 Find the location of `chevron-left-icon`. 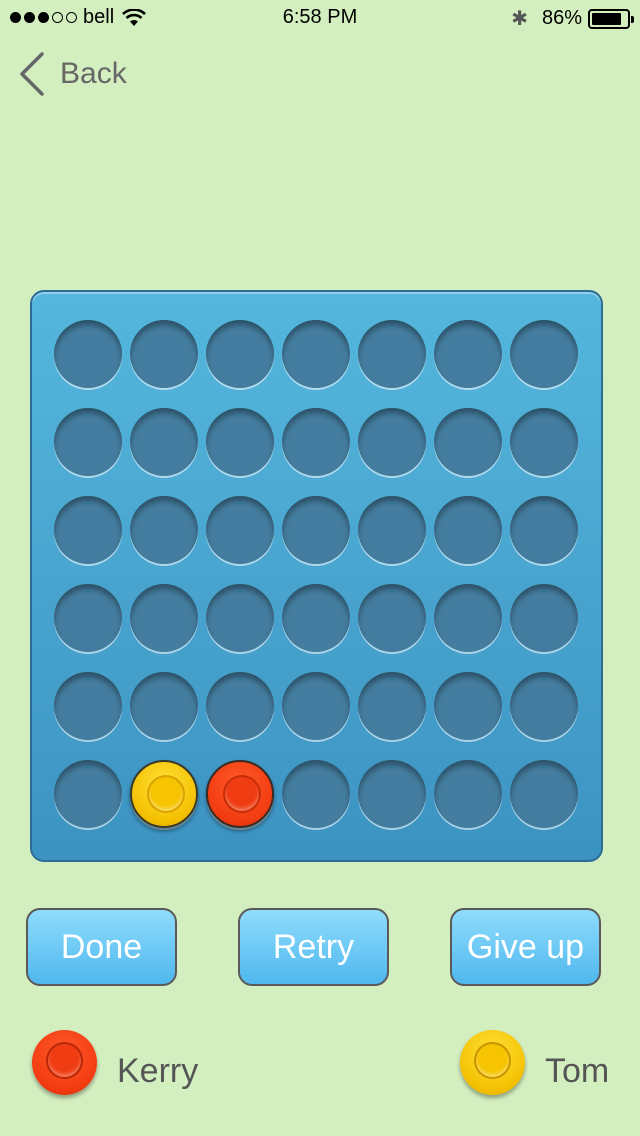

chevron-left-icon is located at coordinates (32, 74).